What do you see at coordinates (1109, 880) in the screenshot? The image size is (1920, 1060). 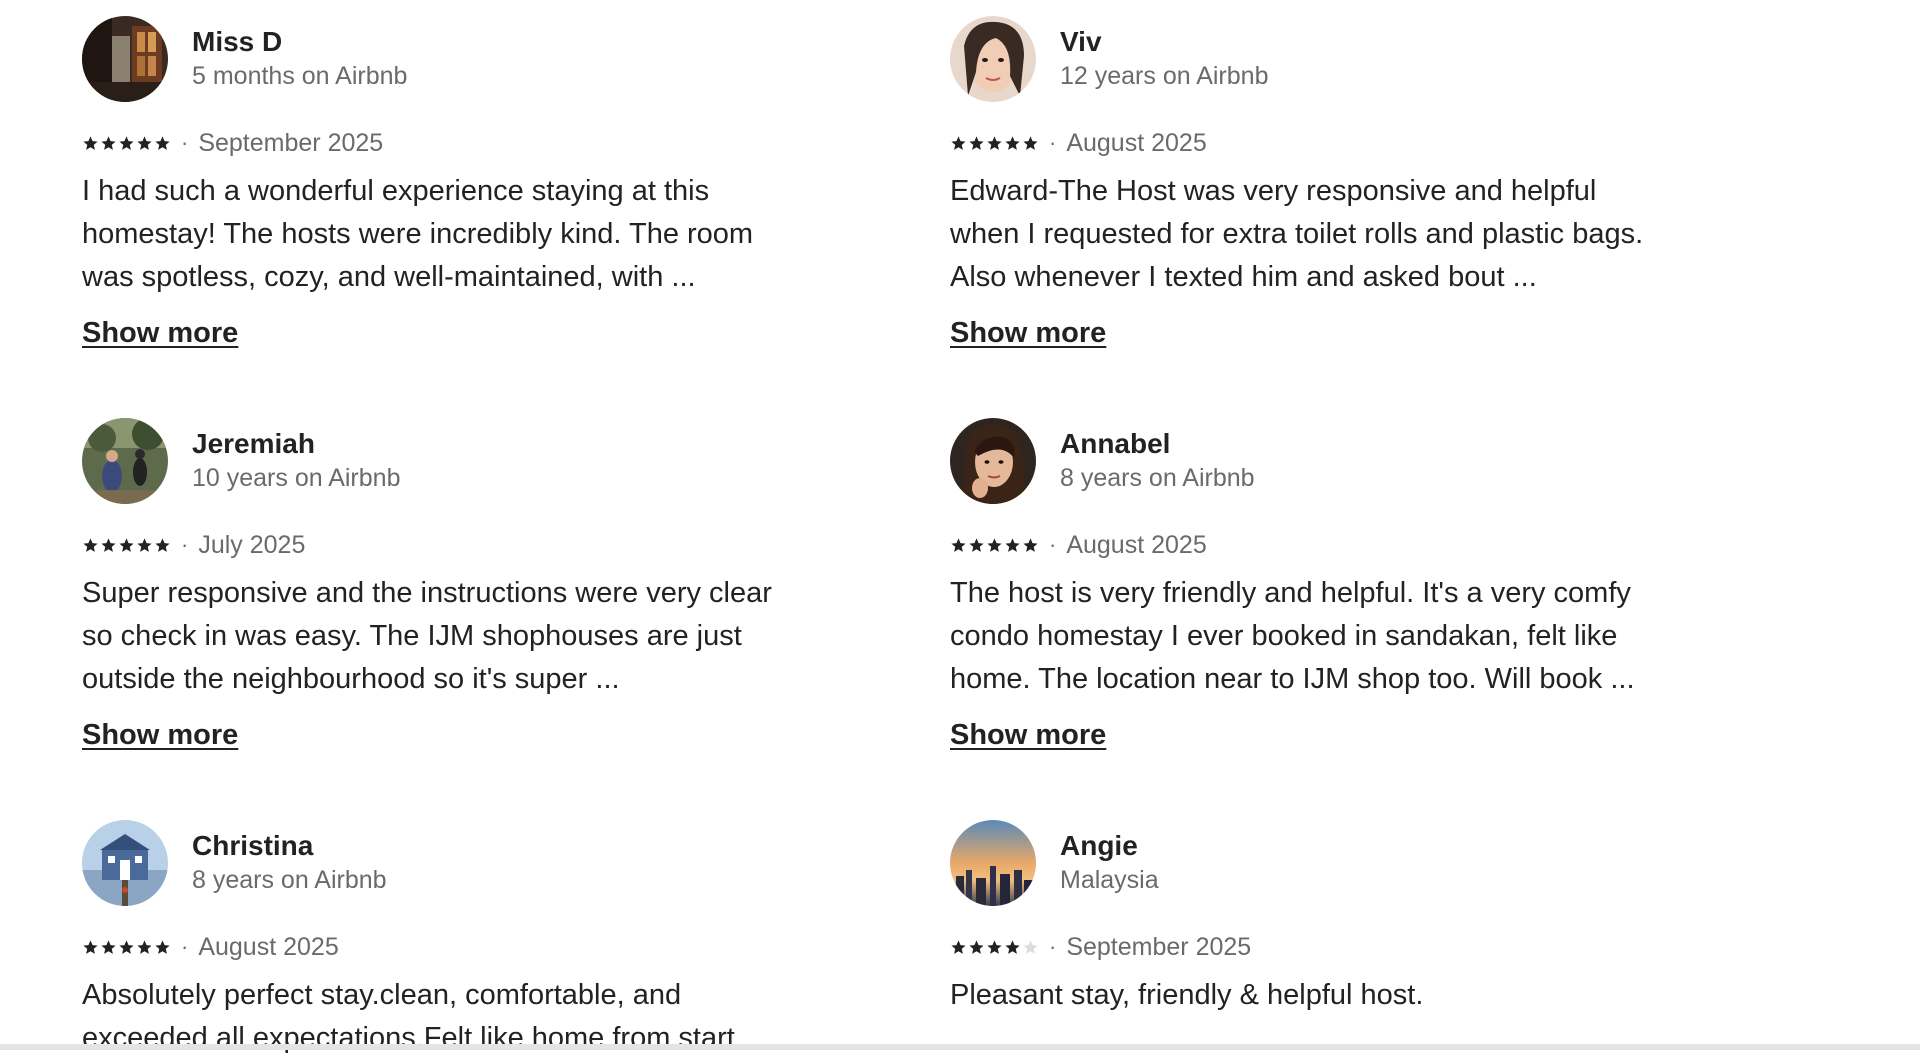 I see `reviewer-location: Malaysia` at bounding box center [1109, 880].